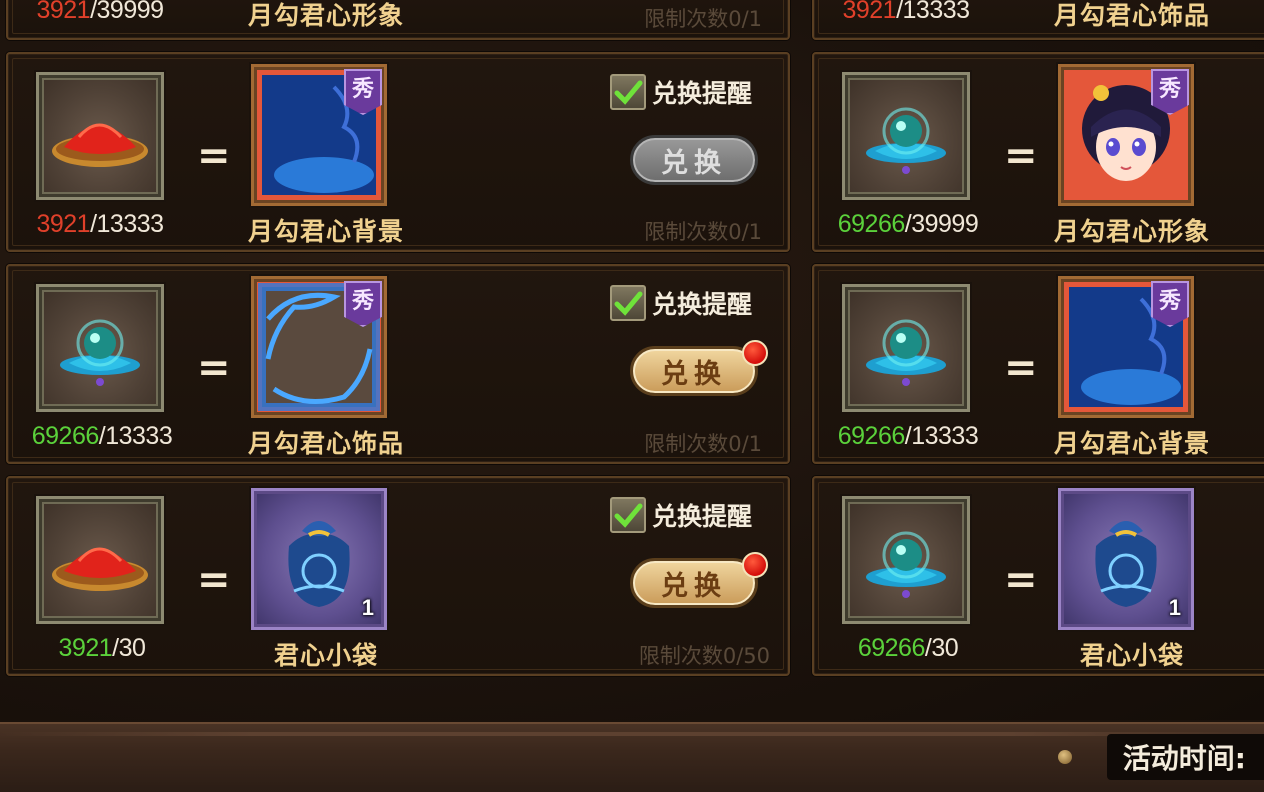 Image resolution: width=1264 pixels, height=792 pixels. What do you see at coordinates (1065, 757) in the screenshot?
I see `bullet-icon` at bounding box center [1065, 757].